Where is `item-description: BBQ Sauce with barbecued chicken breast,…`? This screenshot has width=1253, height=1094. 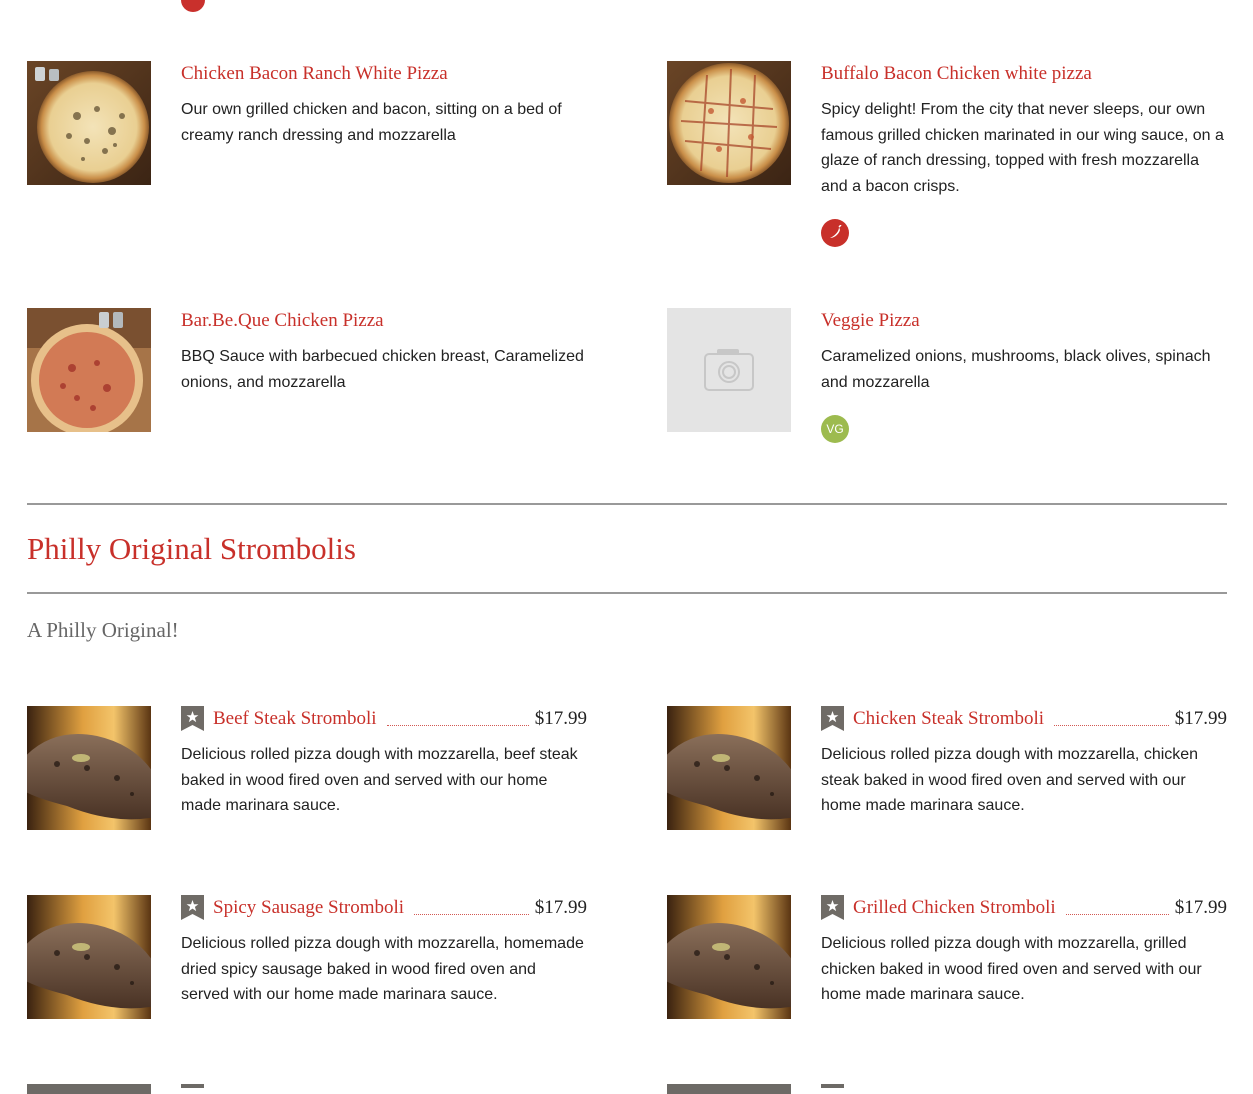
item-description: BBQ Sauce with barbecued chicken breast,… is located at coordinates (382, 369).